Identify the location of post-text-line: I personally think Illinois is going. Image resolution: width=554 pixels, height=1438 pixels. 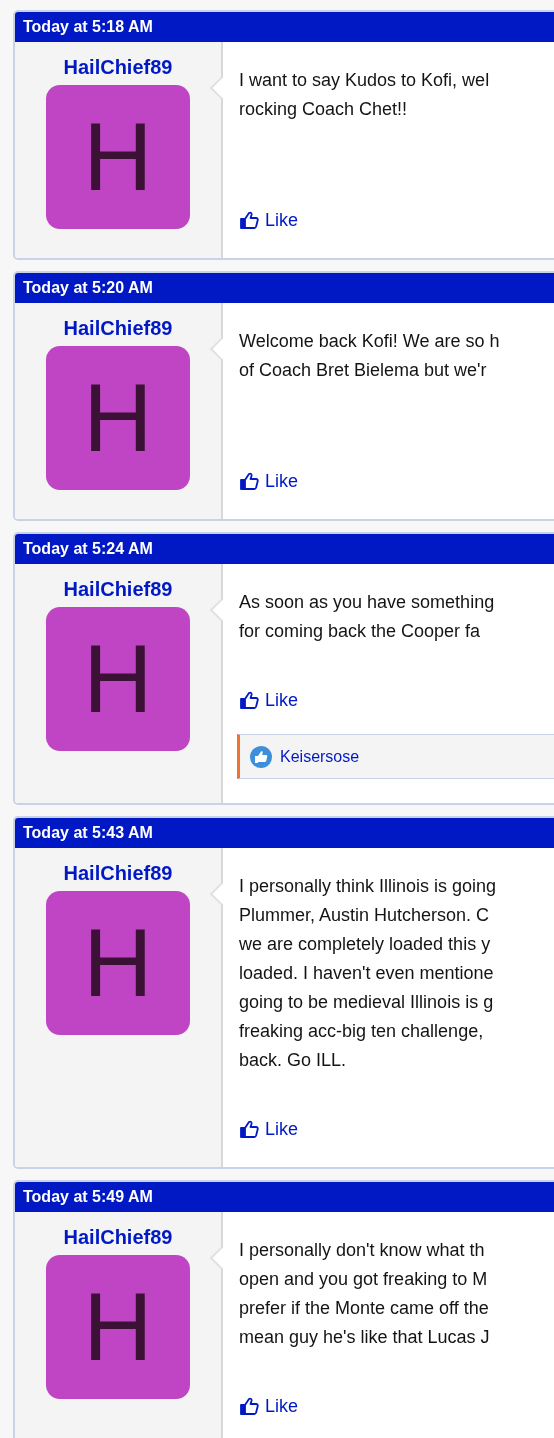
(368, 886).